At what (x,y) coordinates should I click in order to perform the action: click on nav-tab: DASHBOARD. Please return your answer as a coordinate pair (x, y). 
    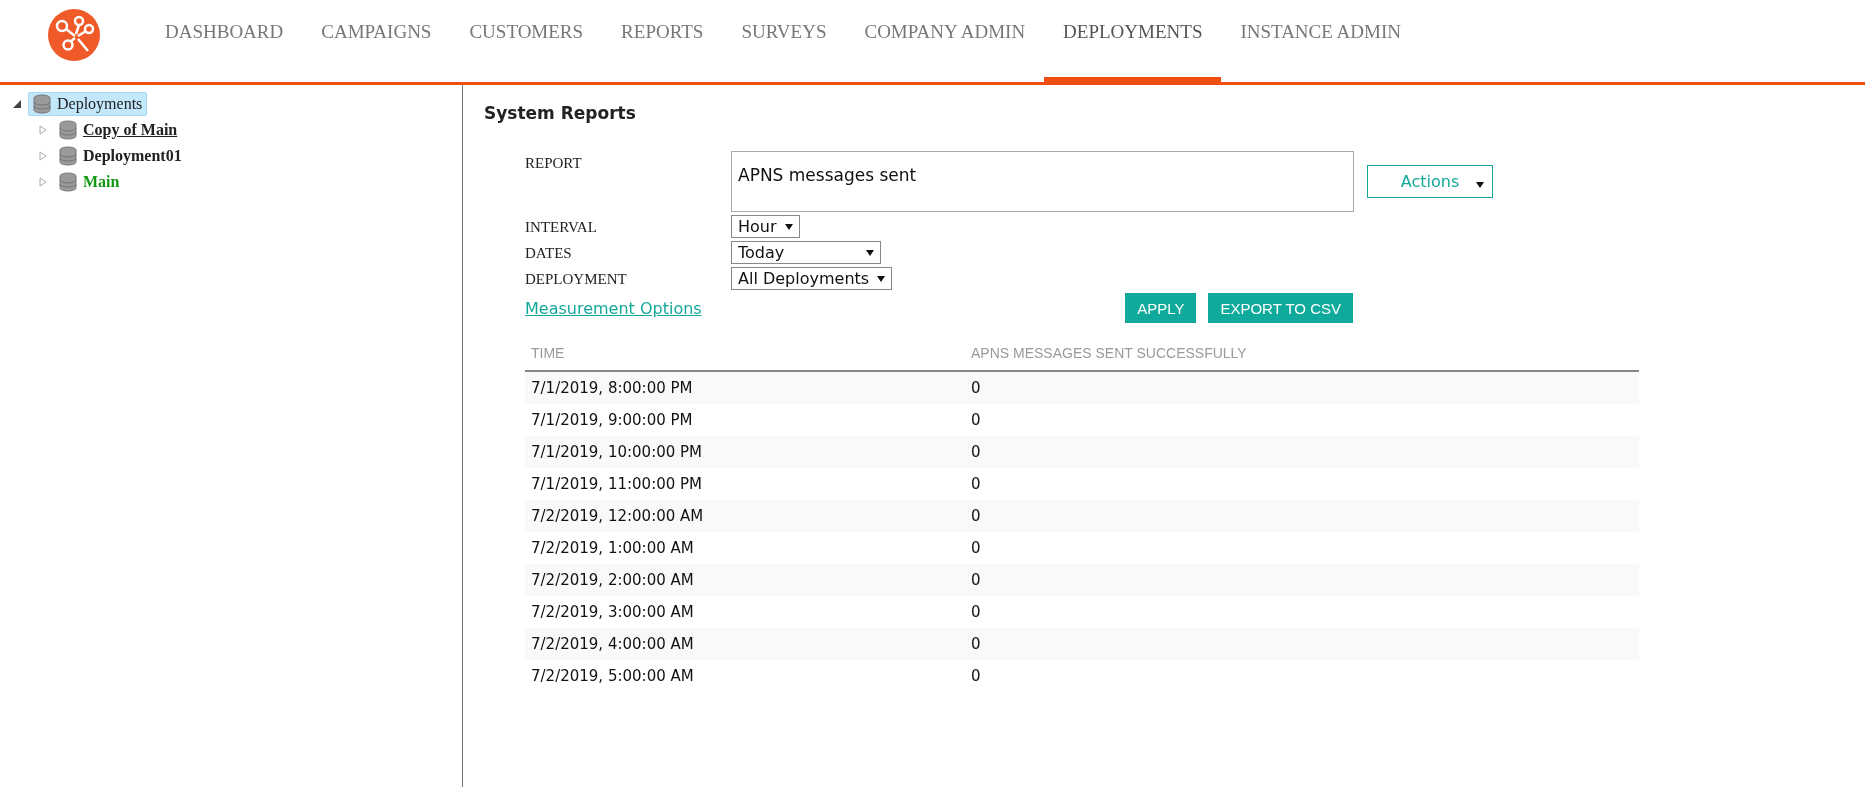
    Looking at the image, I should click on (224, 42).